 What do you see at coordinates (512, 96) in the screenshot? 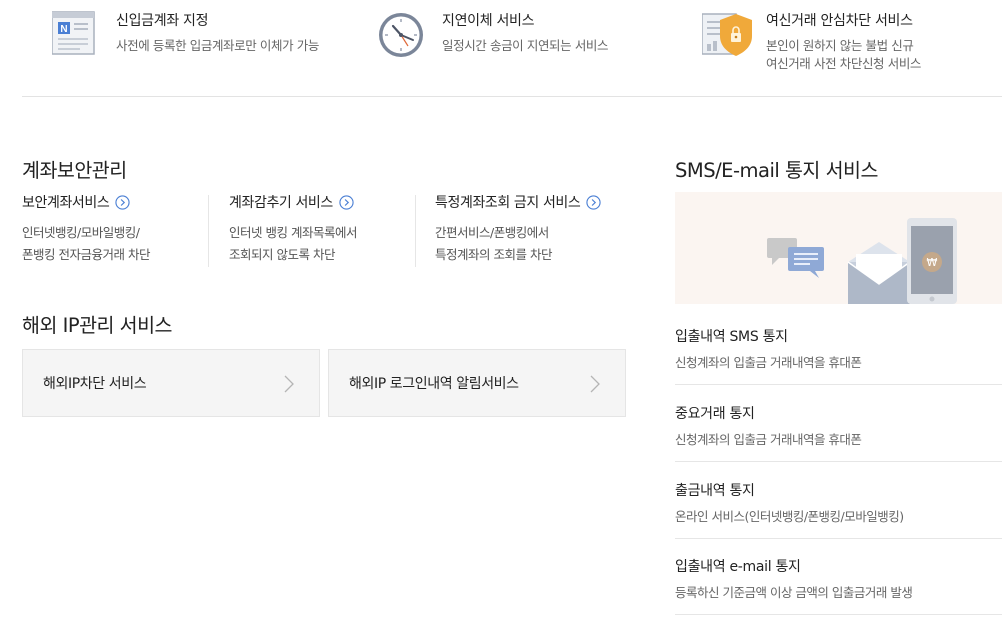
I see `section-divider` at bounding box center [512, 96].